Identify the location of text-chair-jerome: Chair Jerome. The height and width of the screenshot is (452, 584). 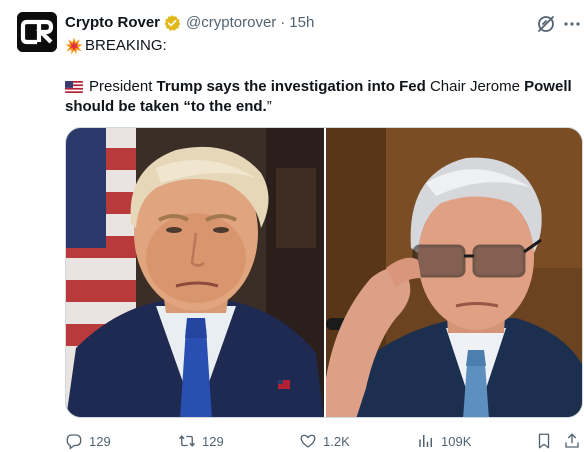
(474, 86).